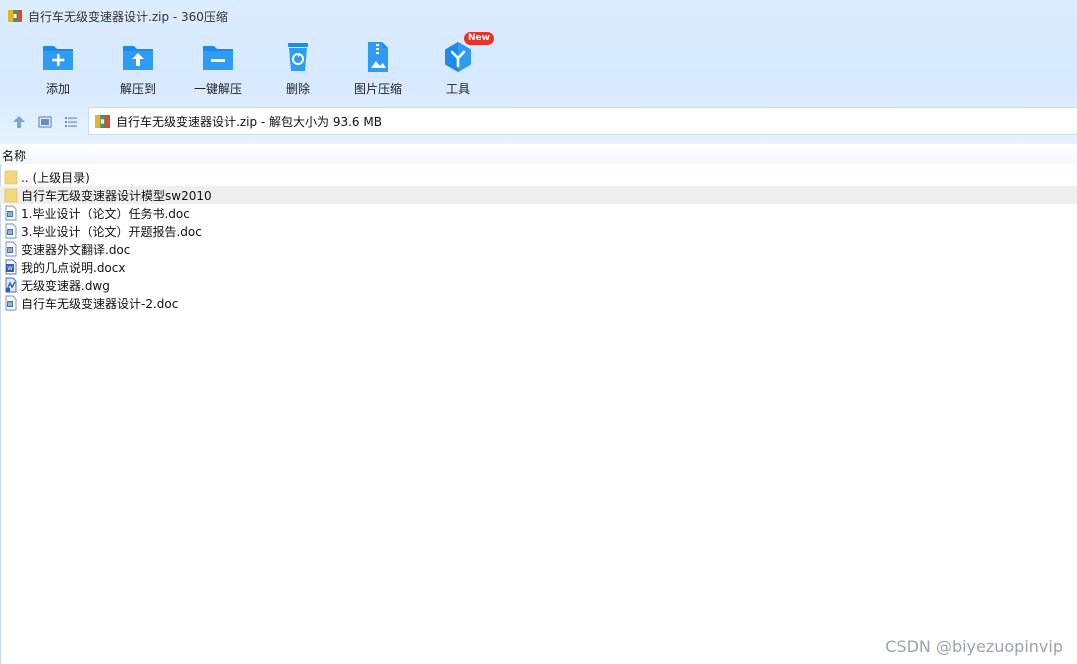  What do you see at coordinates (538, 303) in the screenshot?
I see `list-item-file: W 自行车无级变速器设计-2.doc` at bounding box center [538, 303].